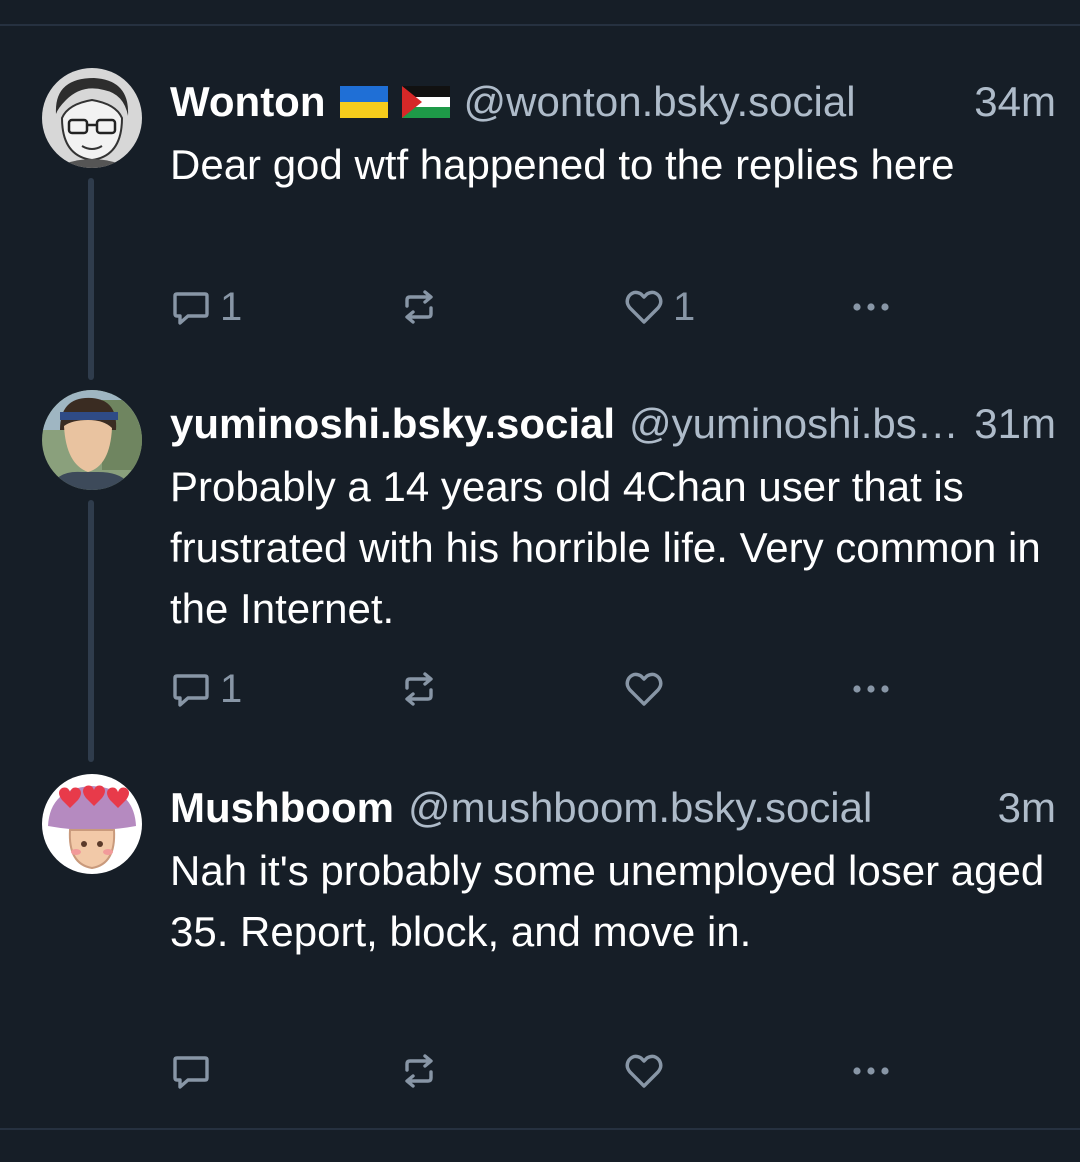 Image resolution: width=1080 pixels, height=1162 pixels. What do you see at coordinates (550, 689) in the screenshot?
I see `post-actions: 1` at bounding box center [550, 689].